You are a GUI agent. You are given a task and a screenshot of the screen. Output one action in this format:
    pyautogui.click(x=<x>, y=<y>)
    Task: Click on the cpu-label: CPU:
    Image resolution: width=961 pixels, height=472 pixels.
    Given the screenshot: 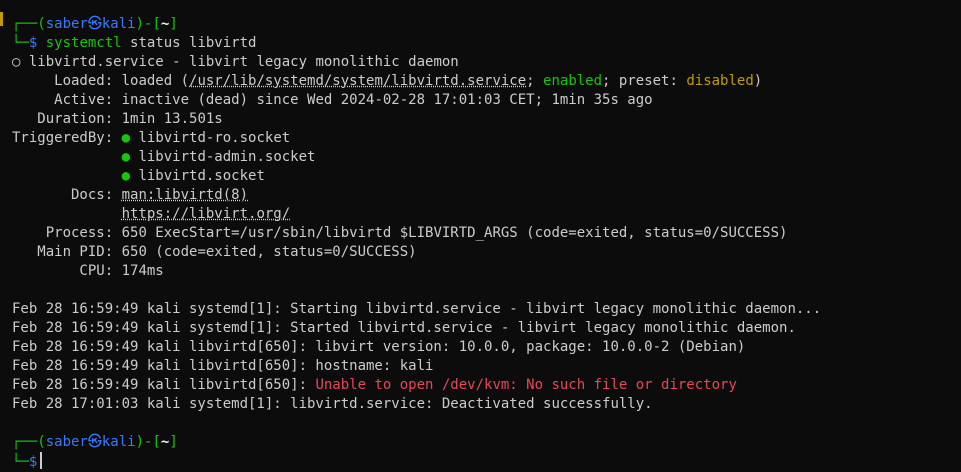 What is the action you would take?
    pyautogui.click(x=63, y=271)
    